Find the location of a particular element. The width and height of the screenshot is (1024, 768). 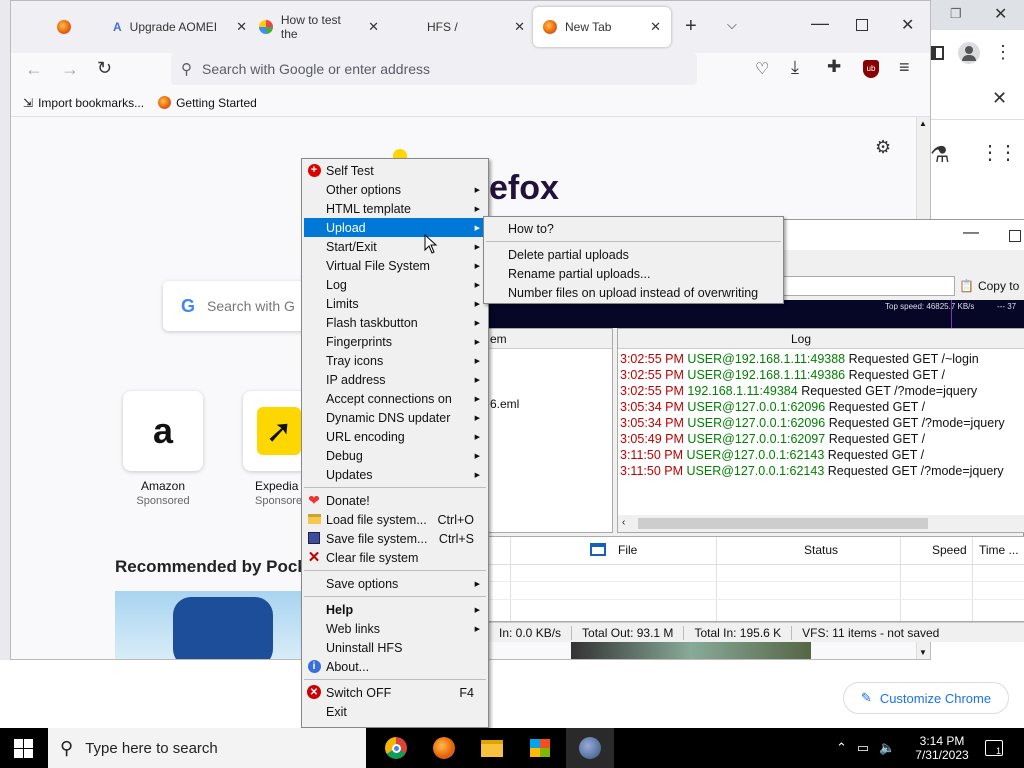

menu-item-self-test: + Self Test is located at coordinates (395, 170).